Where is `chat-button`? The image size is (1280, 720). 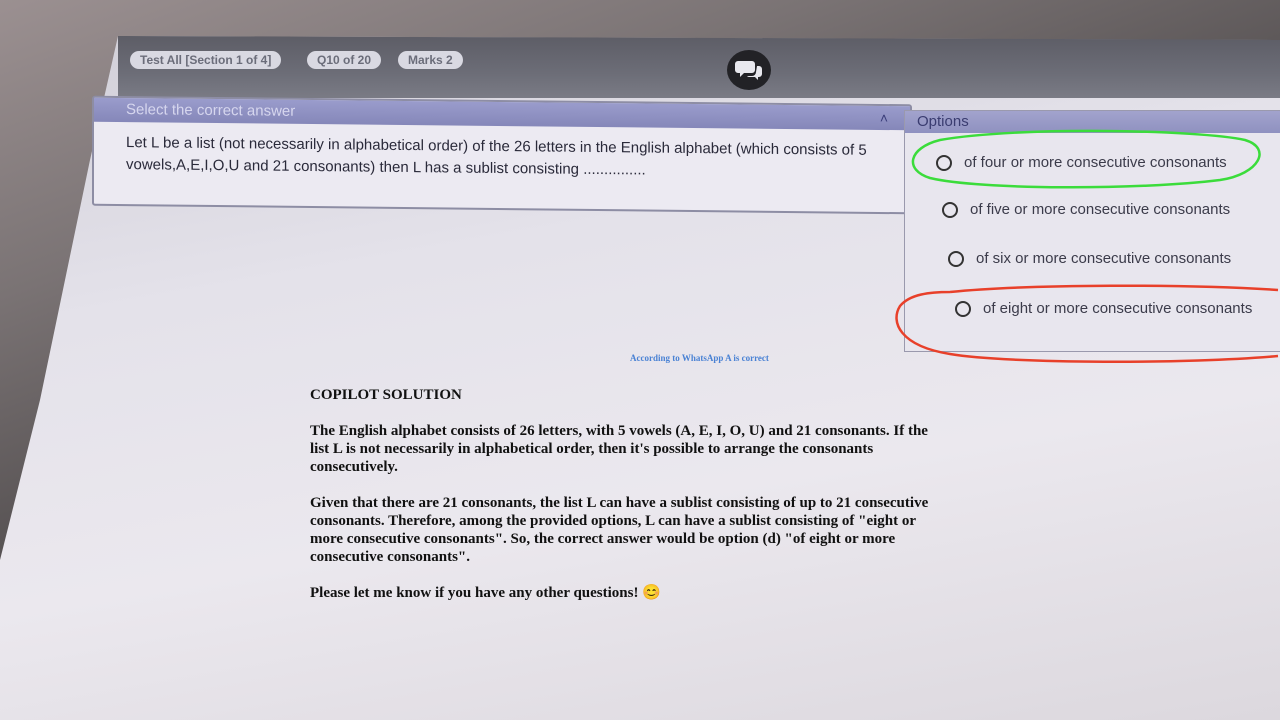
chat-button is located at coordinates (749, 70).